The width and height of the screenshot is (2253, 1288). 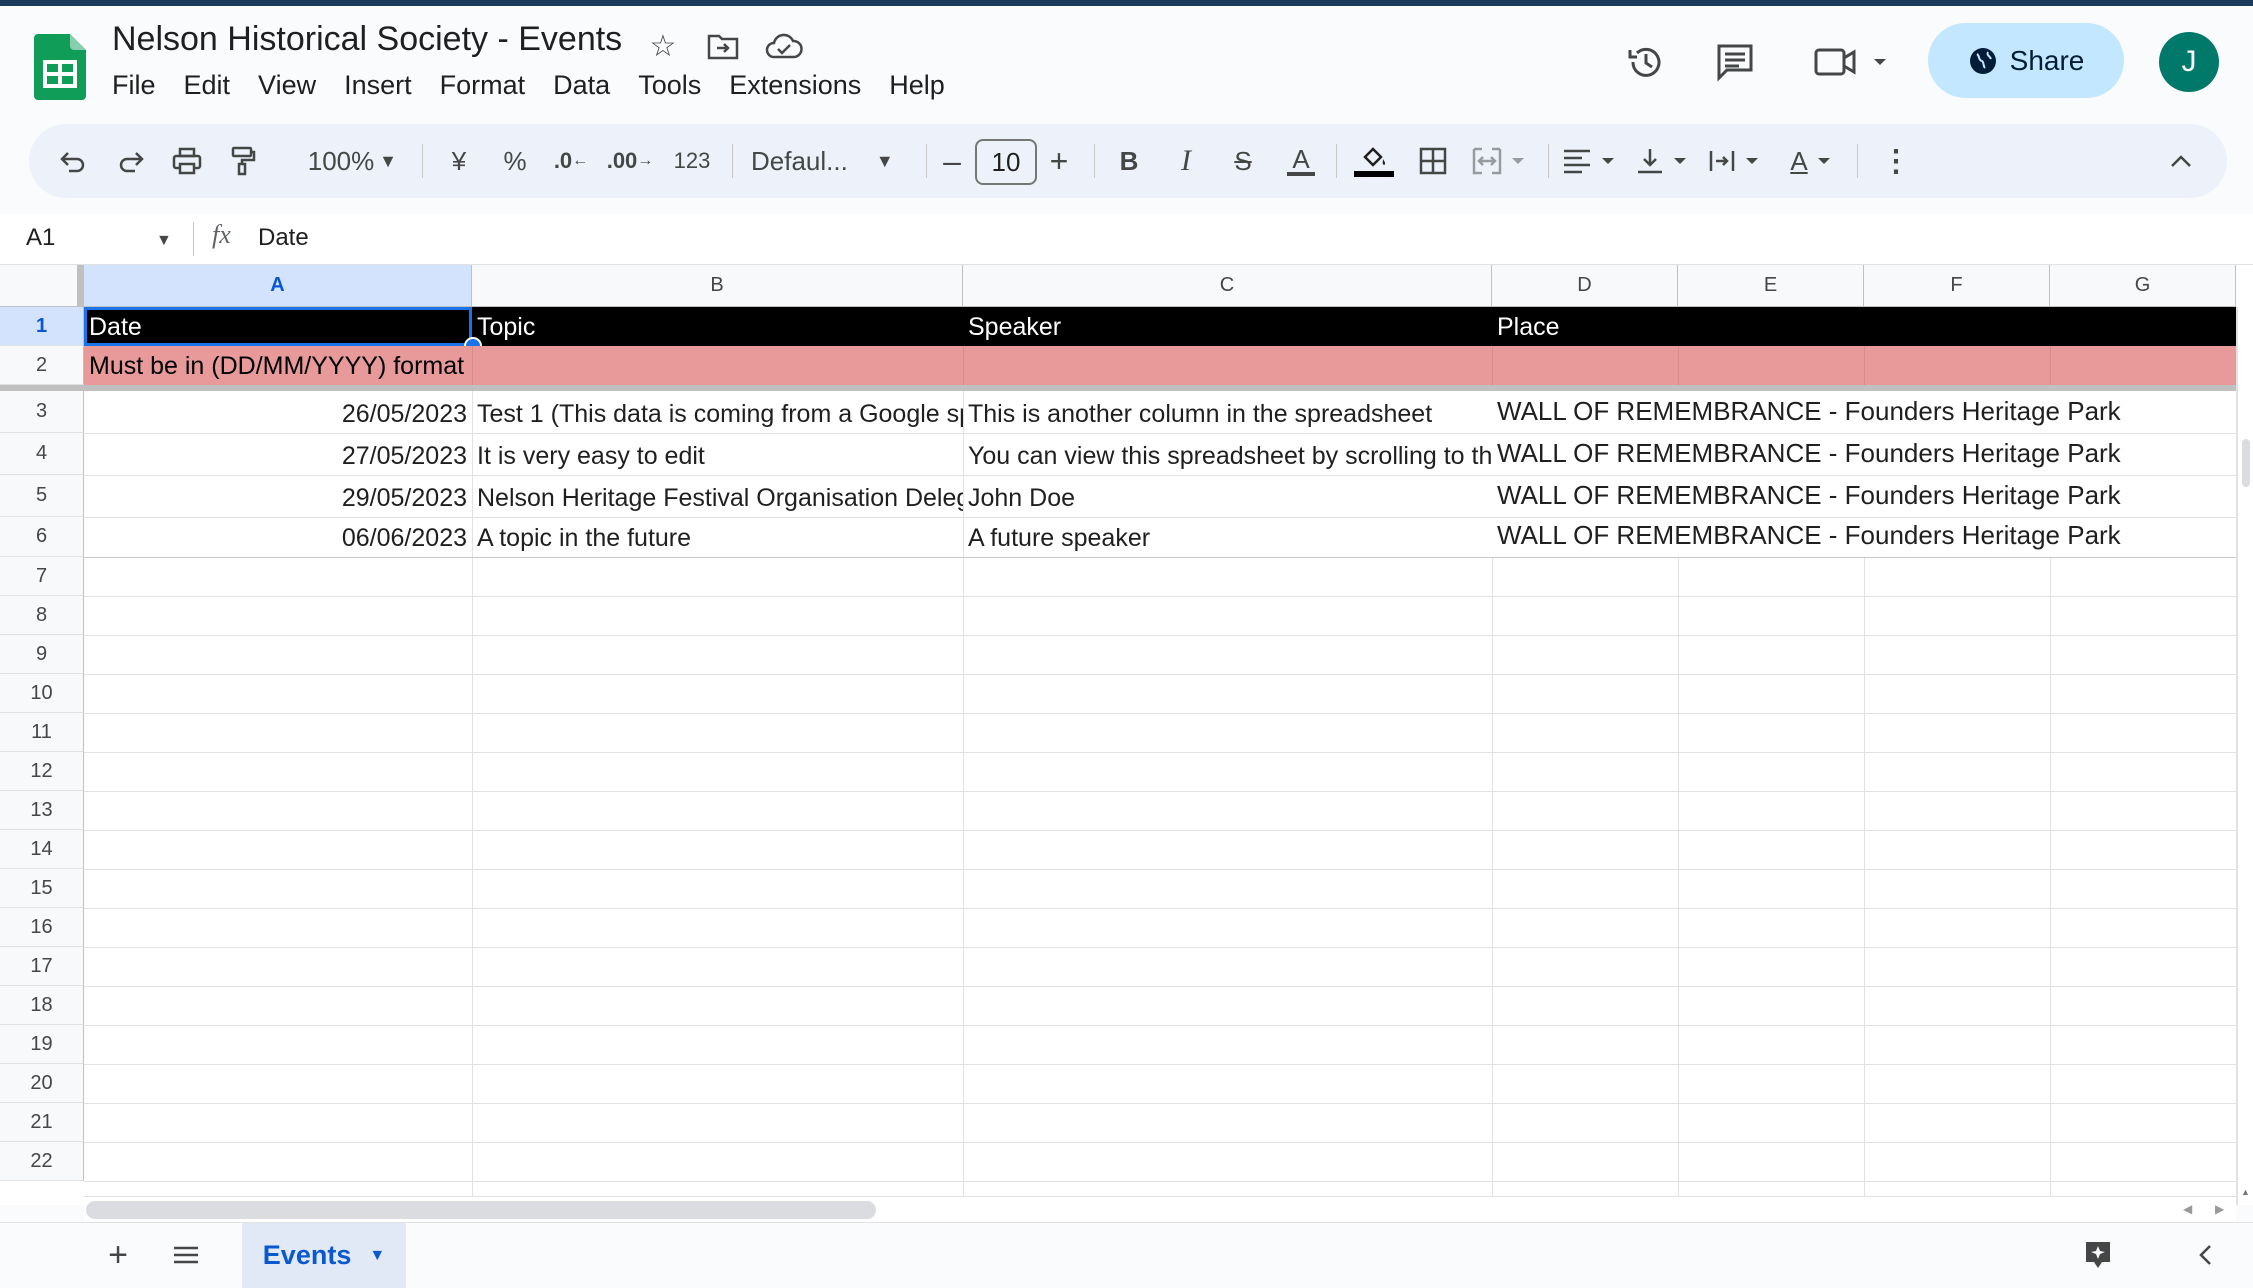 What do you see at coordinates (243, 161) in the screenshot?
I see `paint-format-icon` at bounding box center [243, 161].